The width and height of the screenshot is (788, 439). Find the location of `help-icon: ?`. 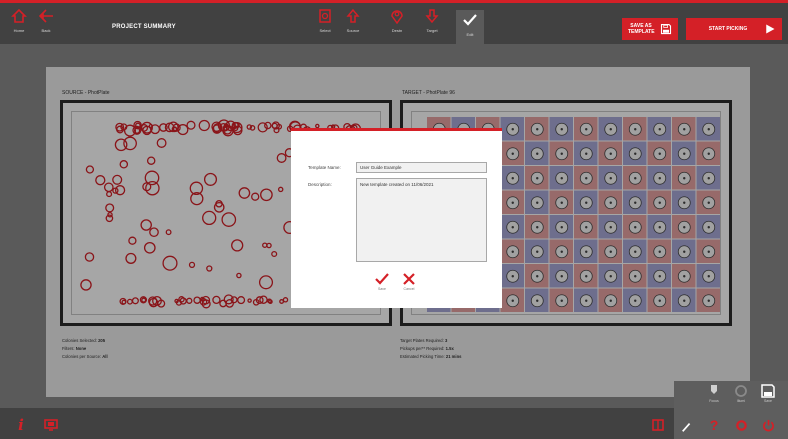

help-icon: ? is located at coordinates (714, 425).